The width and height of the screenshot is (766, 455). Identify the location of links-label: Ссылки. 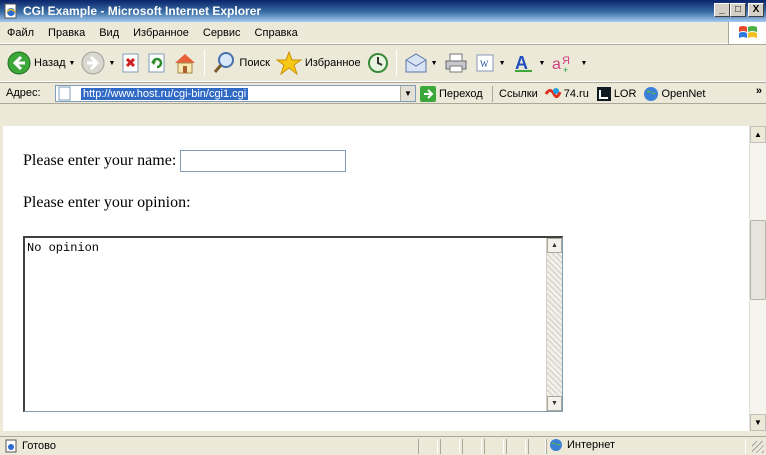
(518, 94).